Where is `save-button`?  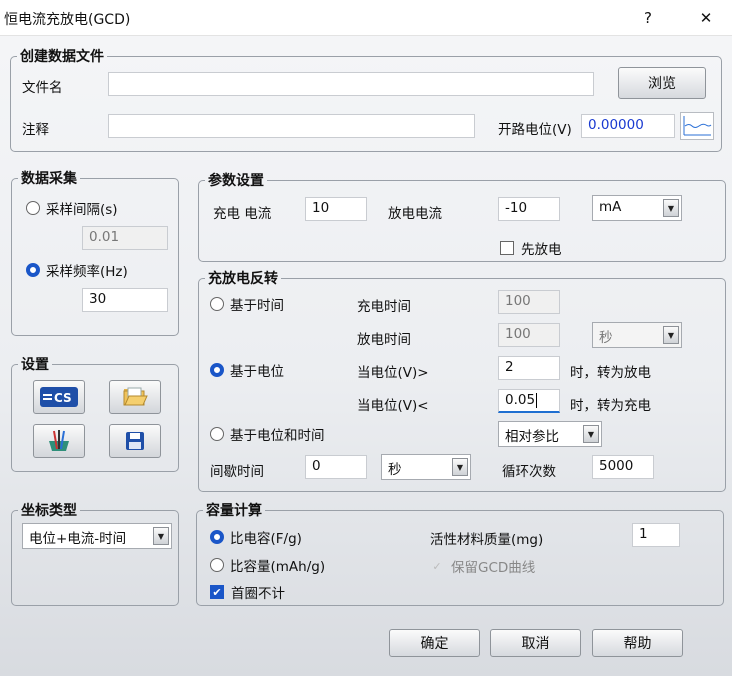
save-button is located at coordinates (135, 441).